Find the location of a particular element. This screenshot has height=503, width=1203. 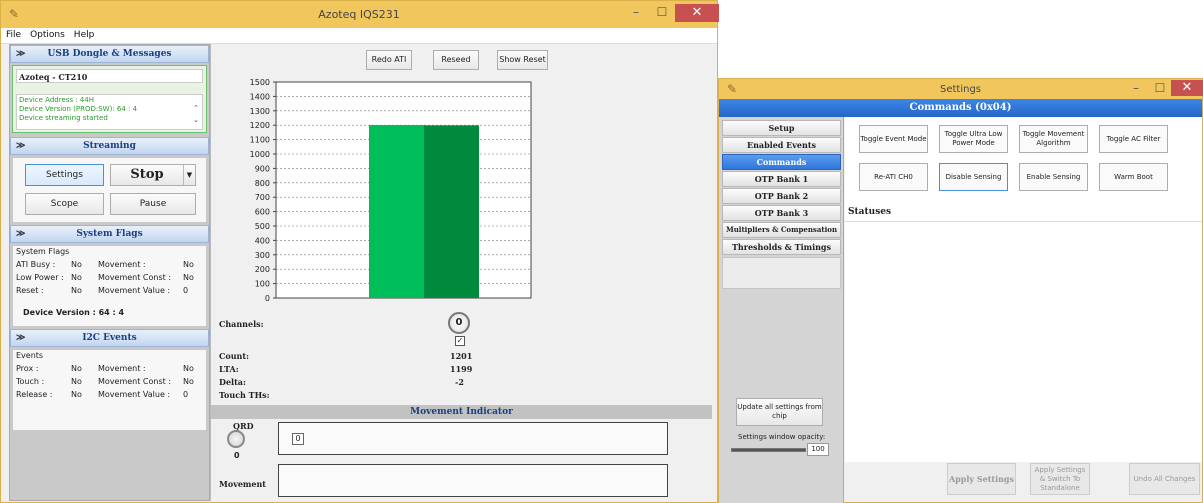

update-all-label: Update all settings from chip is located at coordinates (779, 411).